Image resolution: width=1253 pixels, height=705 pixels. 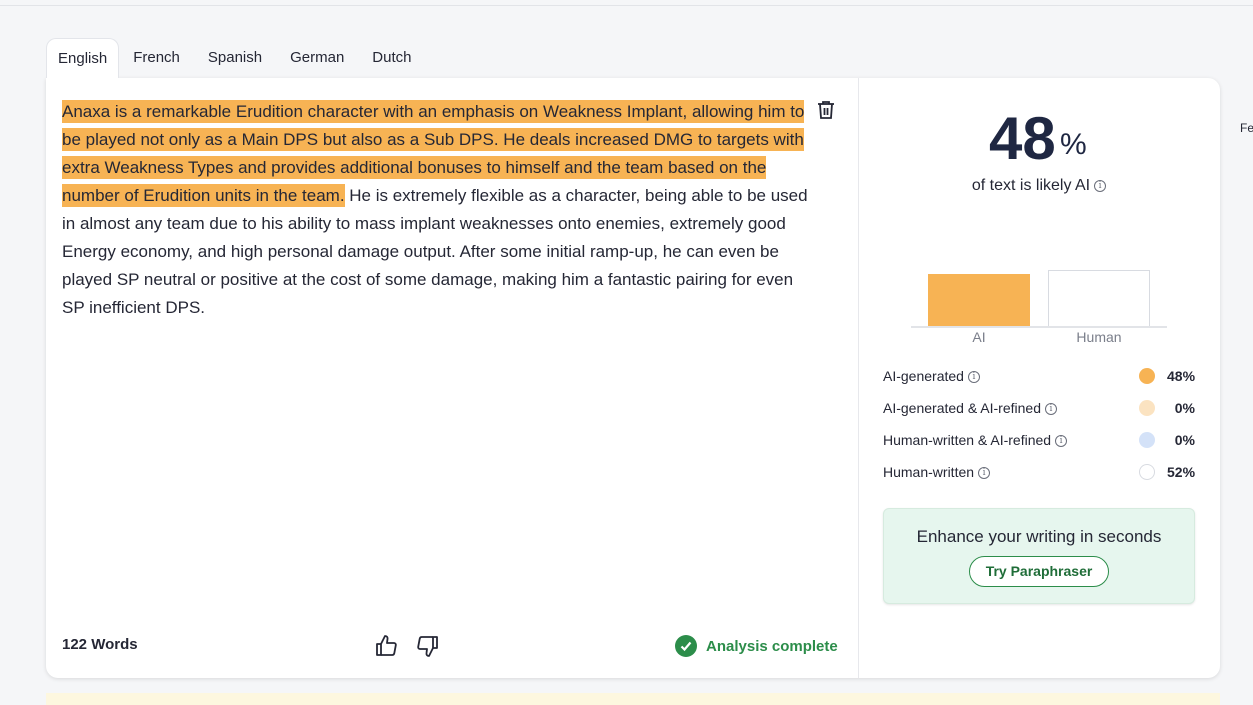 I want to click on legend-label: AI-generated & AI-refined i, so click(x=1011, y=408).